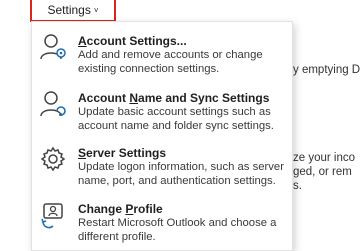  I want to click on settings-dropdown-button: Settings ˅, so click(73, 11).